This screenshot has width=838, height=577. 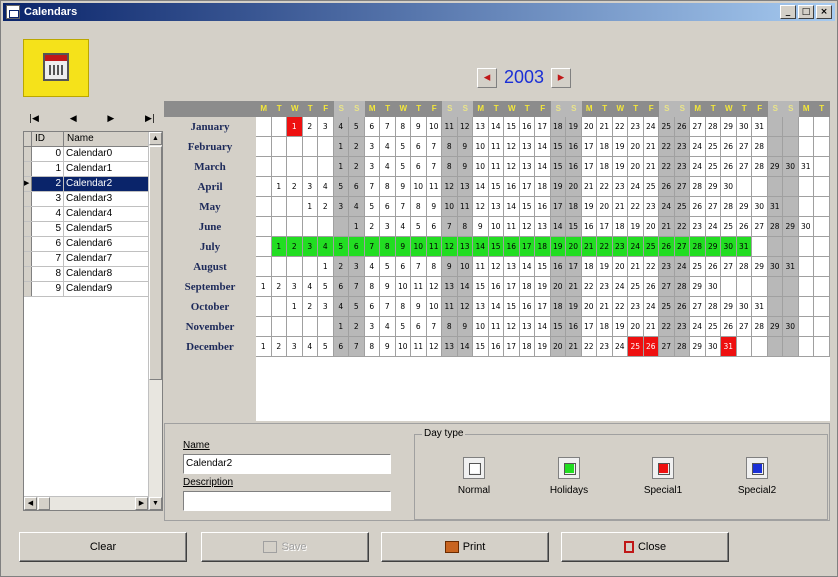 What do you see at coordinates (481, 227) in the screenshot?
I see `day-cell: 9` at bounding box center [481, 227].